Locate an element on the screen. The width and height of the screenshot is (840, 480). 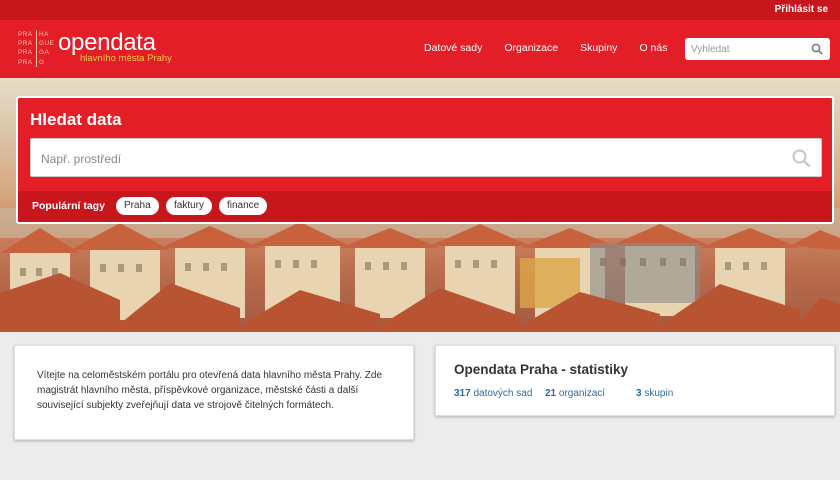
top-bar: Přihlásit se is located at coordinates (420, 10).